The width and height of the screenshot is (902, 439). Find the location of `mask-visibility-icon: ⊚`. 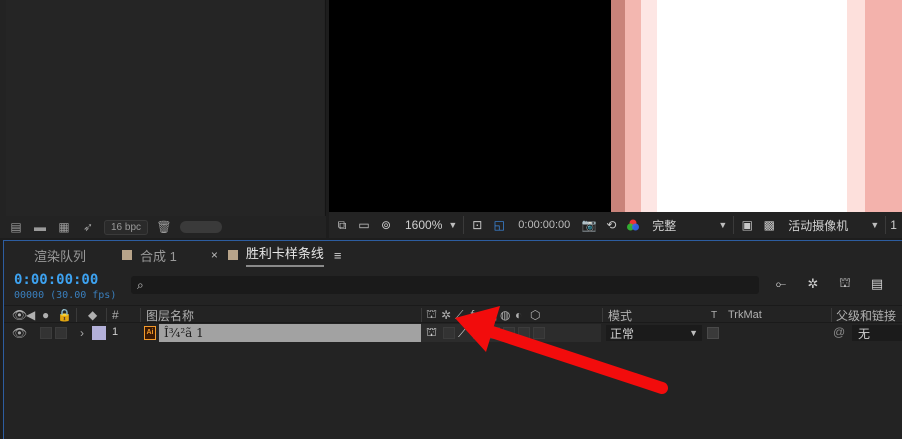

mask-visibility-icon: ⊚ is located at coordinates (386, 225).